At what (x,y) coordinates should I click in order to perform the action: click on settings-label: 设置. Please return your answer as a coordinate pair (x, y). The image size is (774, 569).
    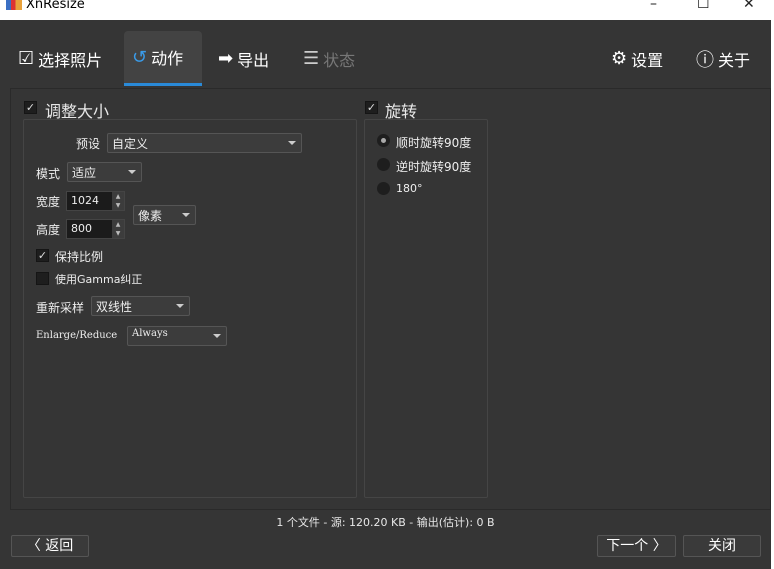
    Looking at the image, I should click on (647, 60).